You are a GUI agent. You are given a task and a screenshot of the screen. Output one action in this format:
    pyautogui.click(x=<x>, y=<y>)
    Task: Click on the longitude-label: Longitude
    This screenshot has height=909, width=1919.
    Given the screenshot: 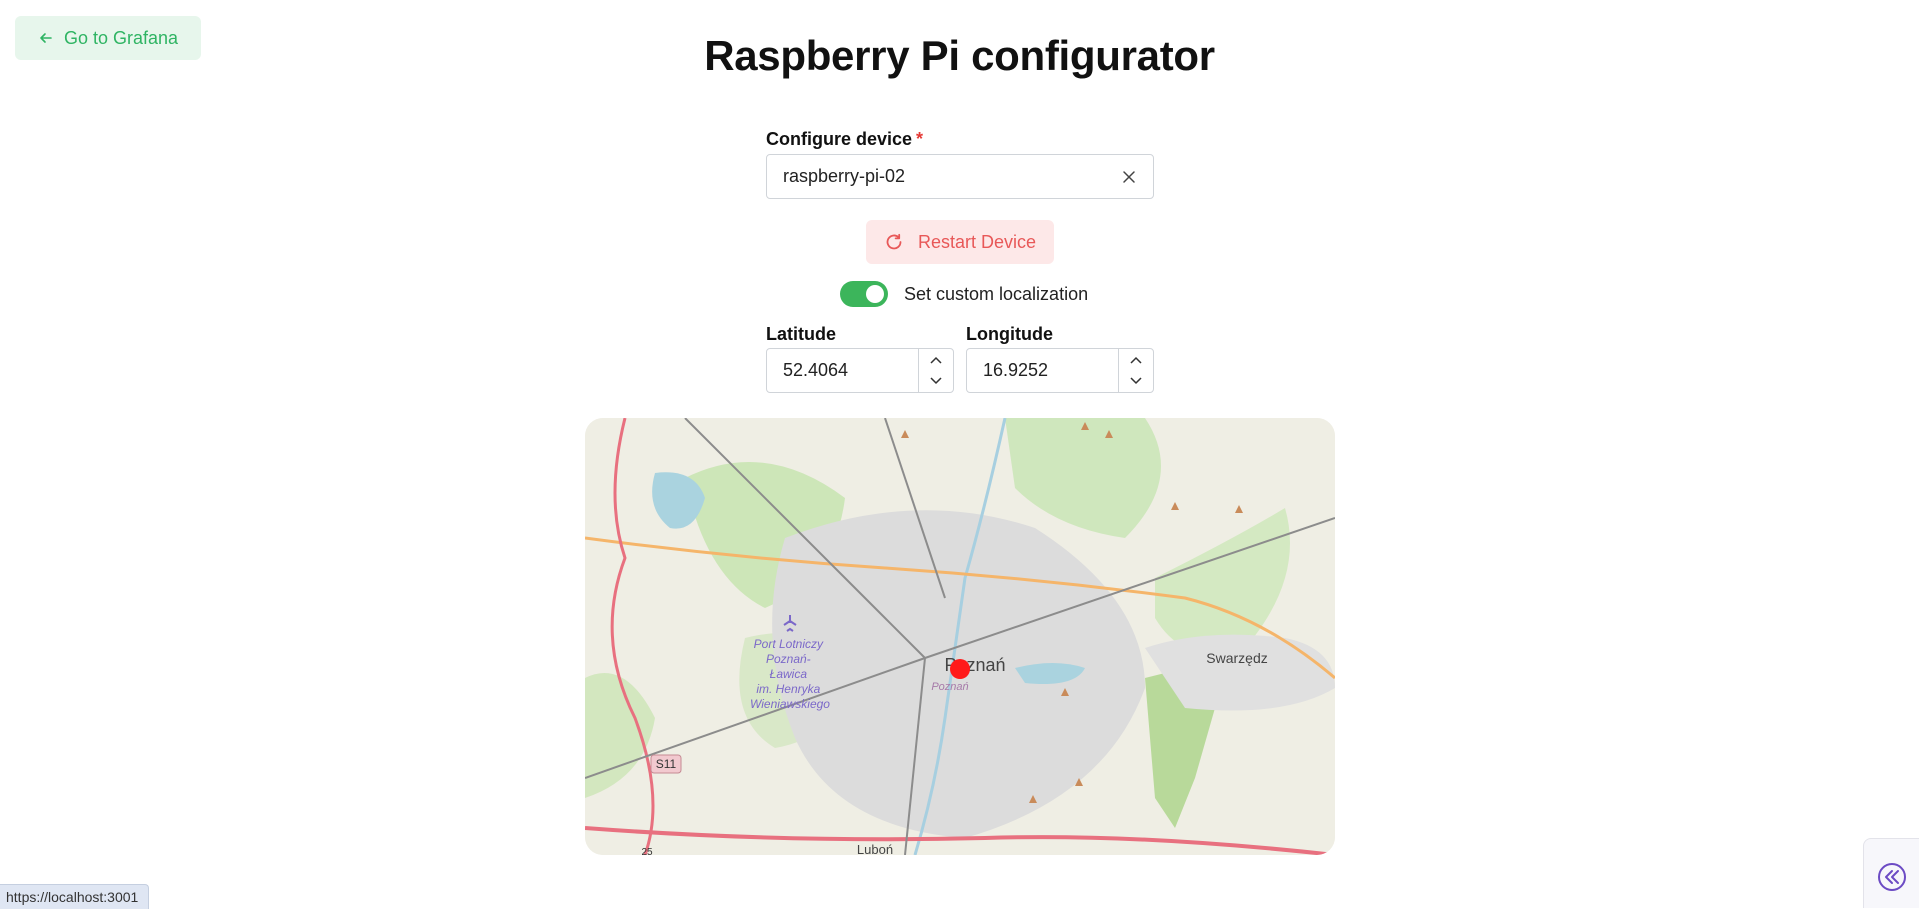 What is the action you would take?
    pyautogui.click(x=1009, y=334)
    